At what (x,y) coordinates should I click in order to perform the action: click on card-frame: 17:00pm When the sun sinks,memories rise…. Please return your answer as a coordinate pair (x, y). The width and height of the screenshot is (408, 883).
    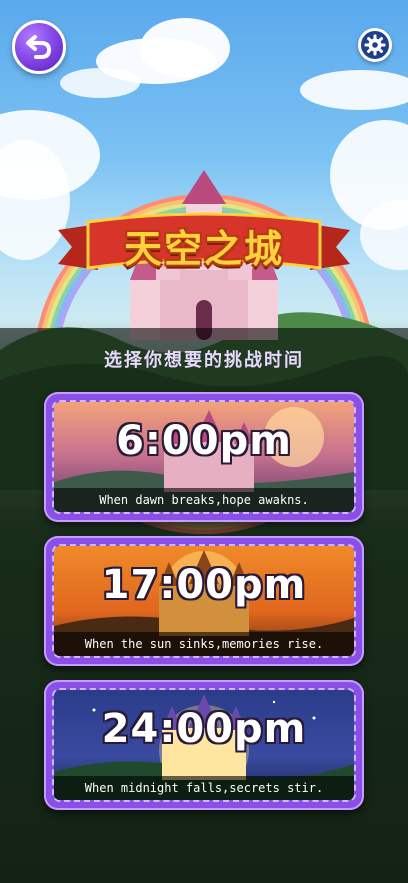
    Looking at the image, I should click on (204, 601).